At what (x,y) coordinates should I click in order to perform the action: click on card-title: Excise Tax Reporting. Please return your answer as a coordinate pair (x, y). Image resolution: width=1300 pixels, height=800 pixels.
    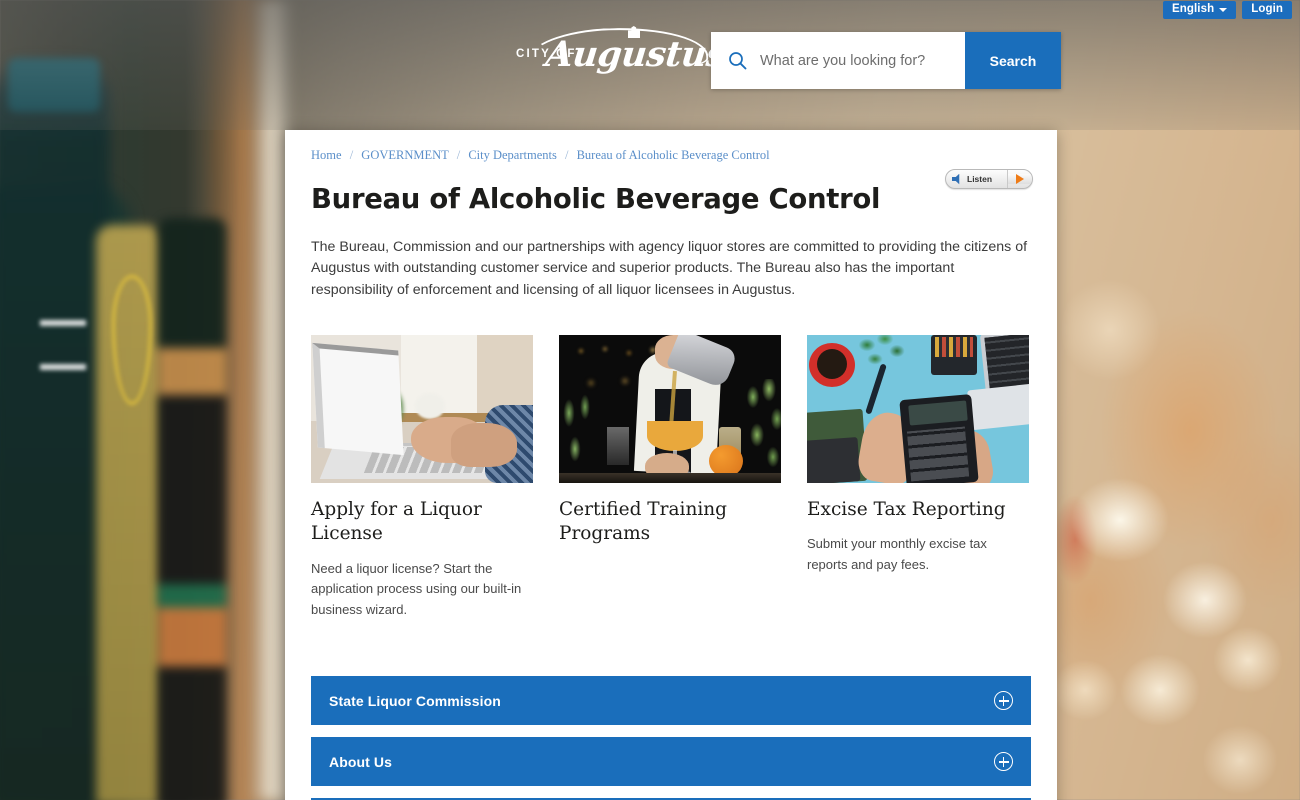
    Looking at the image, I should click on (918, 510).